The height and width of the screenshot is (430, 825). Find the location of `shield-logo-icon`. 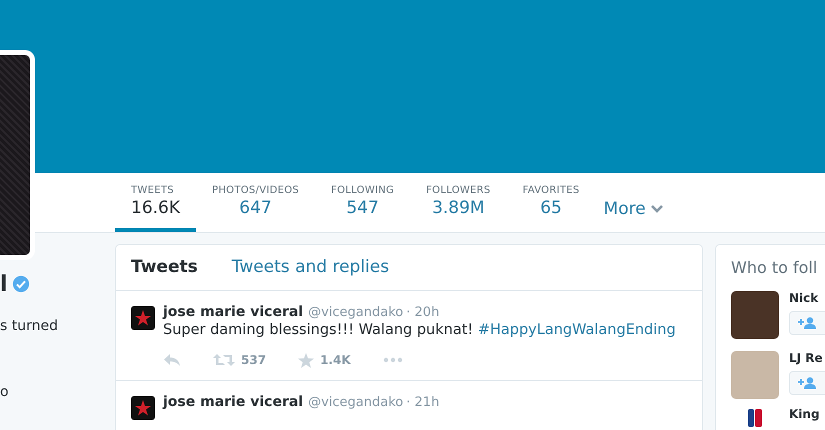

shield-logo-icon is located at coordinates (755, 417).